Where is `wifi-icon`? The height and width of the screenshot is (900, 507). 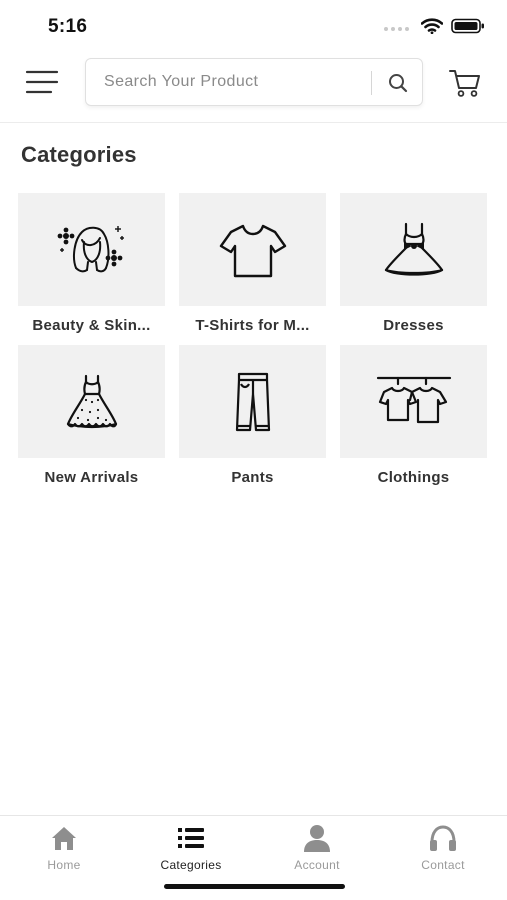 wifi-icon is located at coordinates (432, 28).